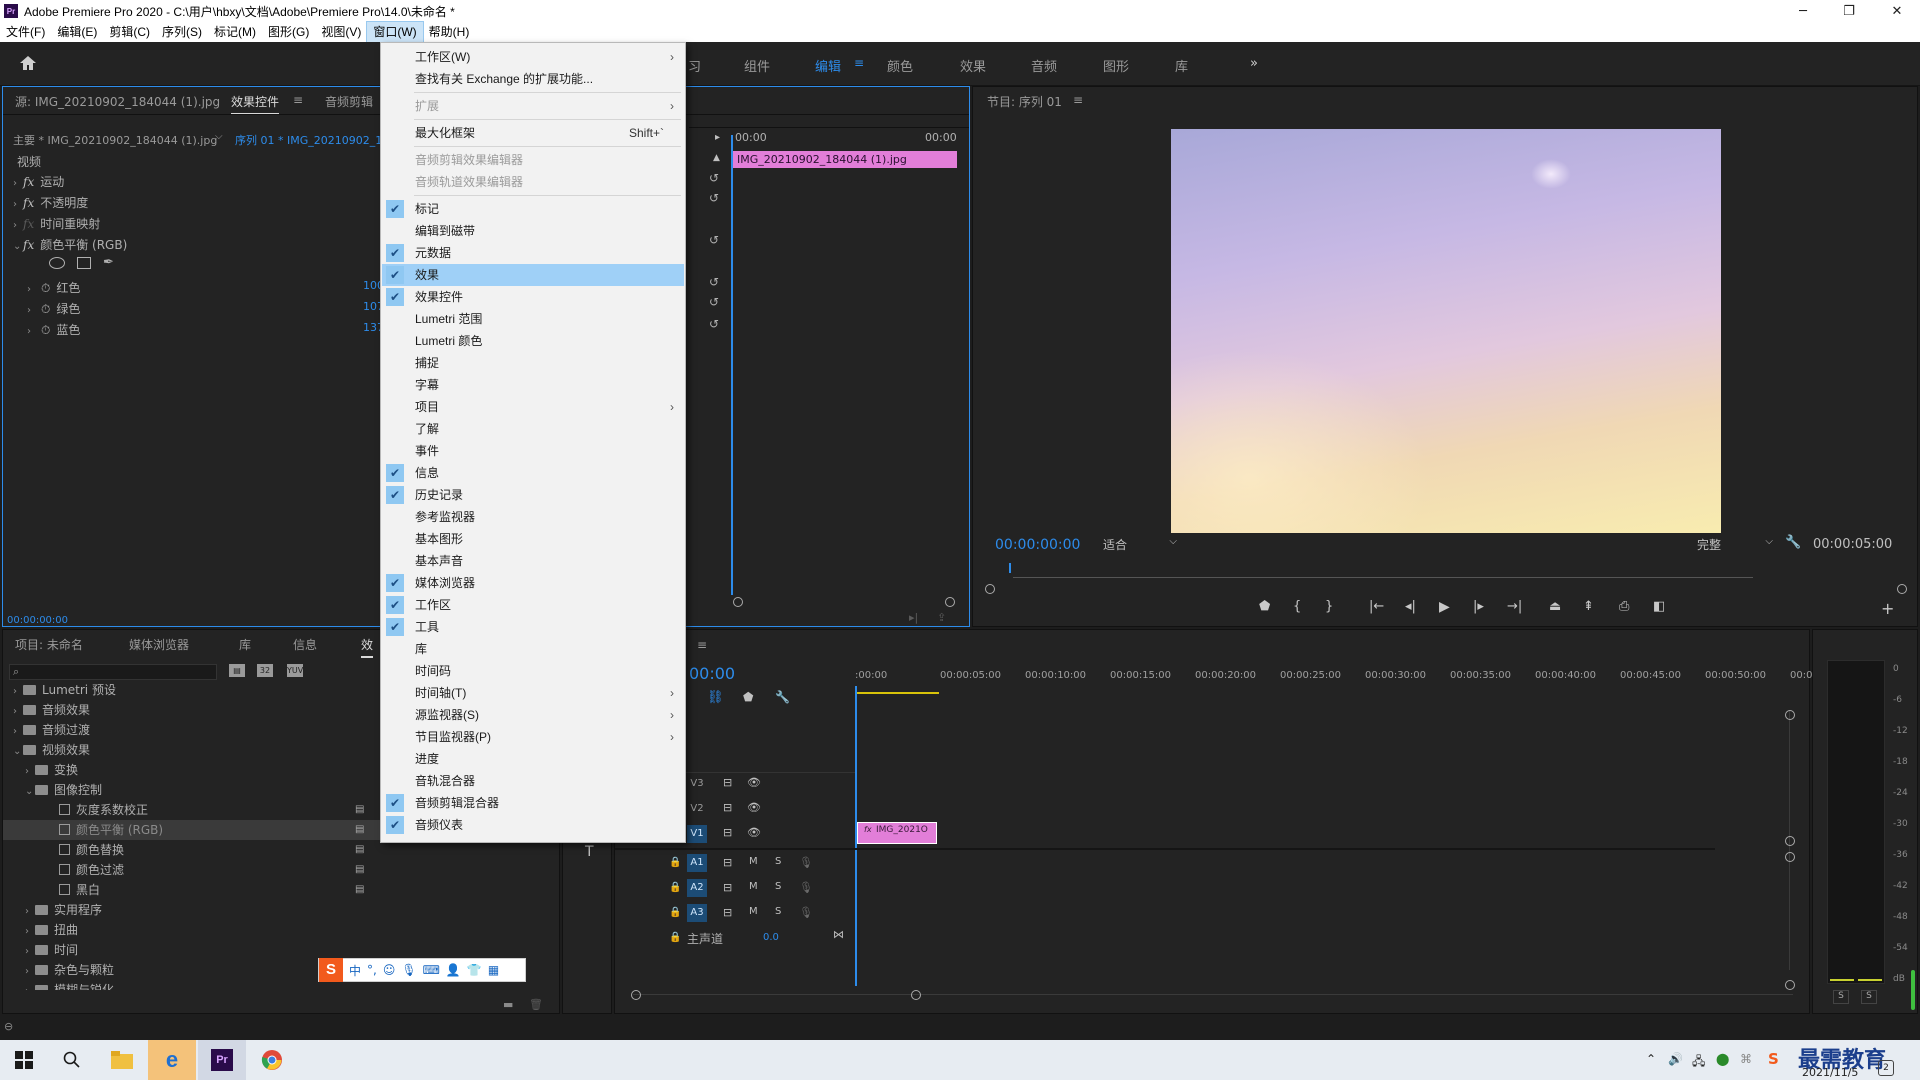  I want to click on menu-edit: 编辑(E), so click(77, 32).